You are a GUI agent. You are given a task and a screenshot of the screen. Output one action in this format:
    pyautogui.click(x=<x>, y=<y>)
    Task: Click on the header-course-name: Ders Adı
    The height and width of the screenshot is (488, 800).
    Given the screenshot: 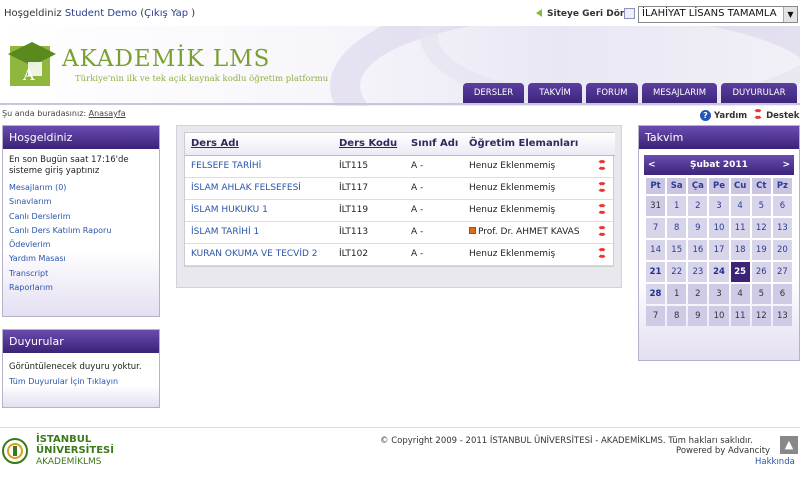 What is the action you would take?
    pyautogui.click(x=259, y=144)
    